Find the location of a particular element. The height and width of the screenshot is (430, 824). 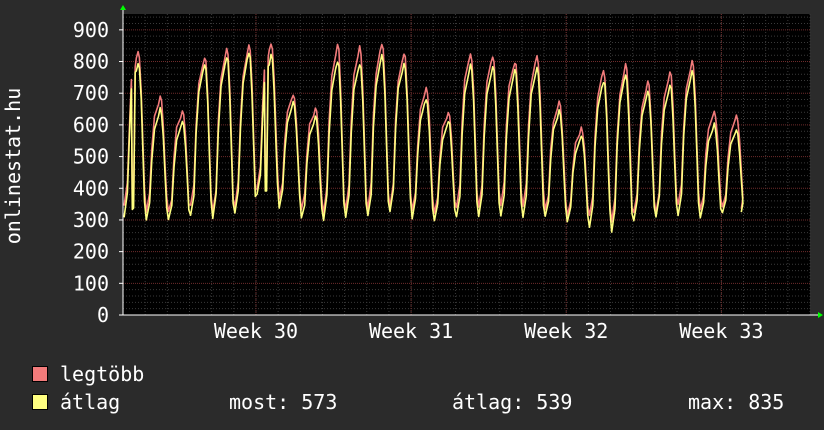

max-value: 835 is located at coordinates (766, 402).